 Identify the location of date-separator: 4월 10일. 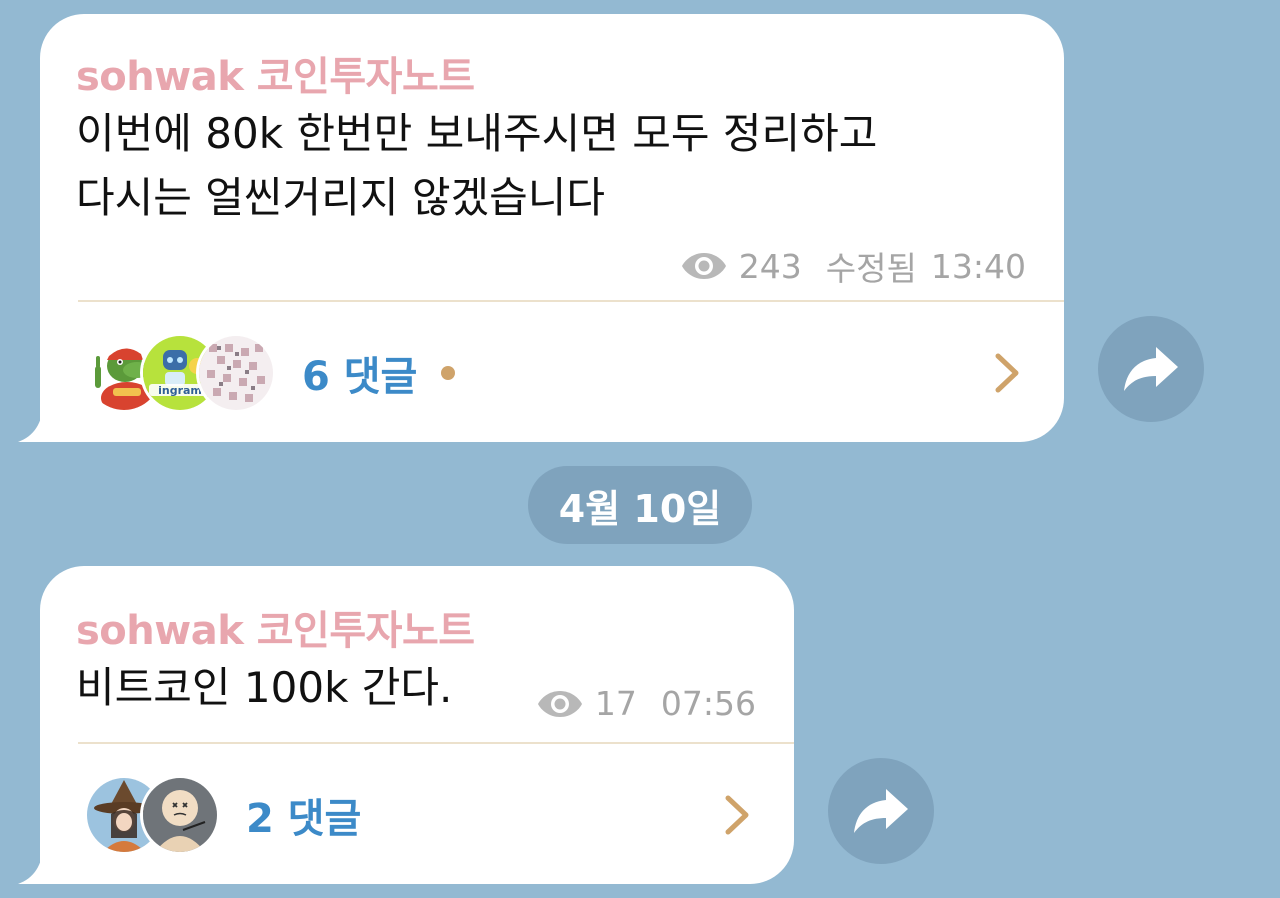
(640, 505).